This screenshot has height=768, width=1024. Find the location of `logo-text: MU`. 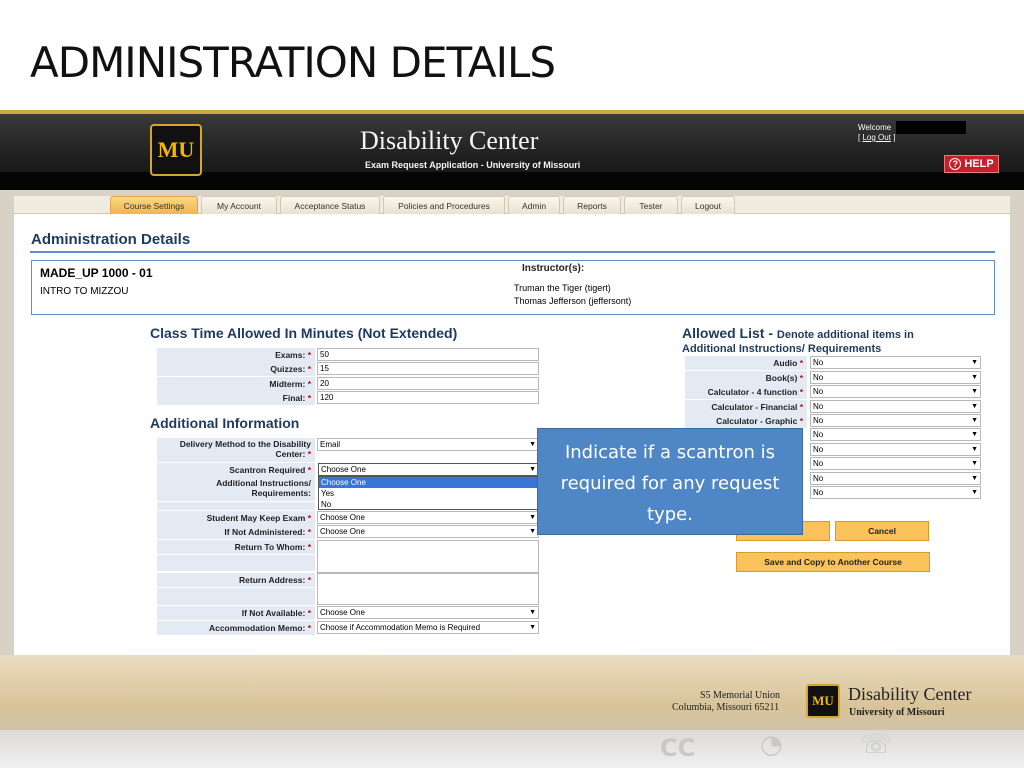

logo-text: MU is located at coordinates (176, 149).